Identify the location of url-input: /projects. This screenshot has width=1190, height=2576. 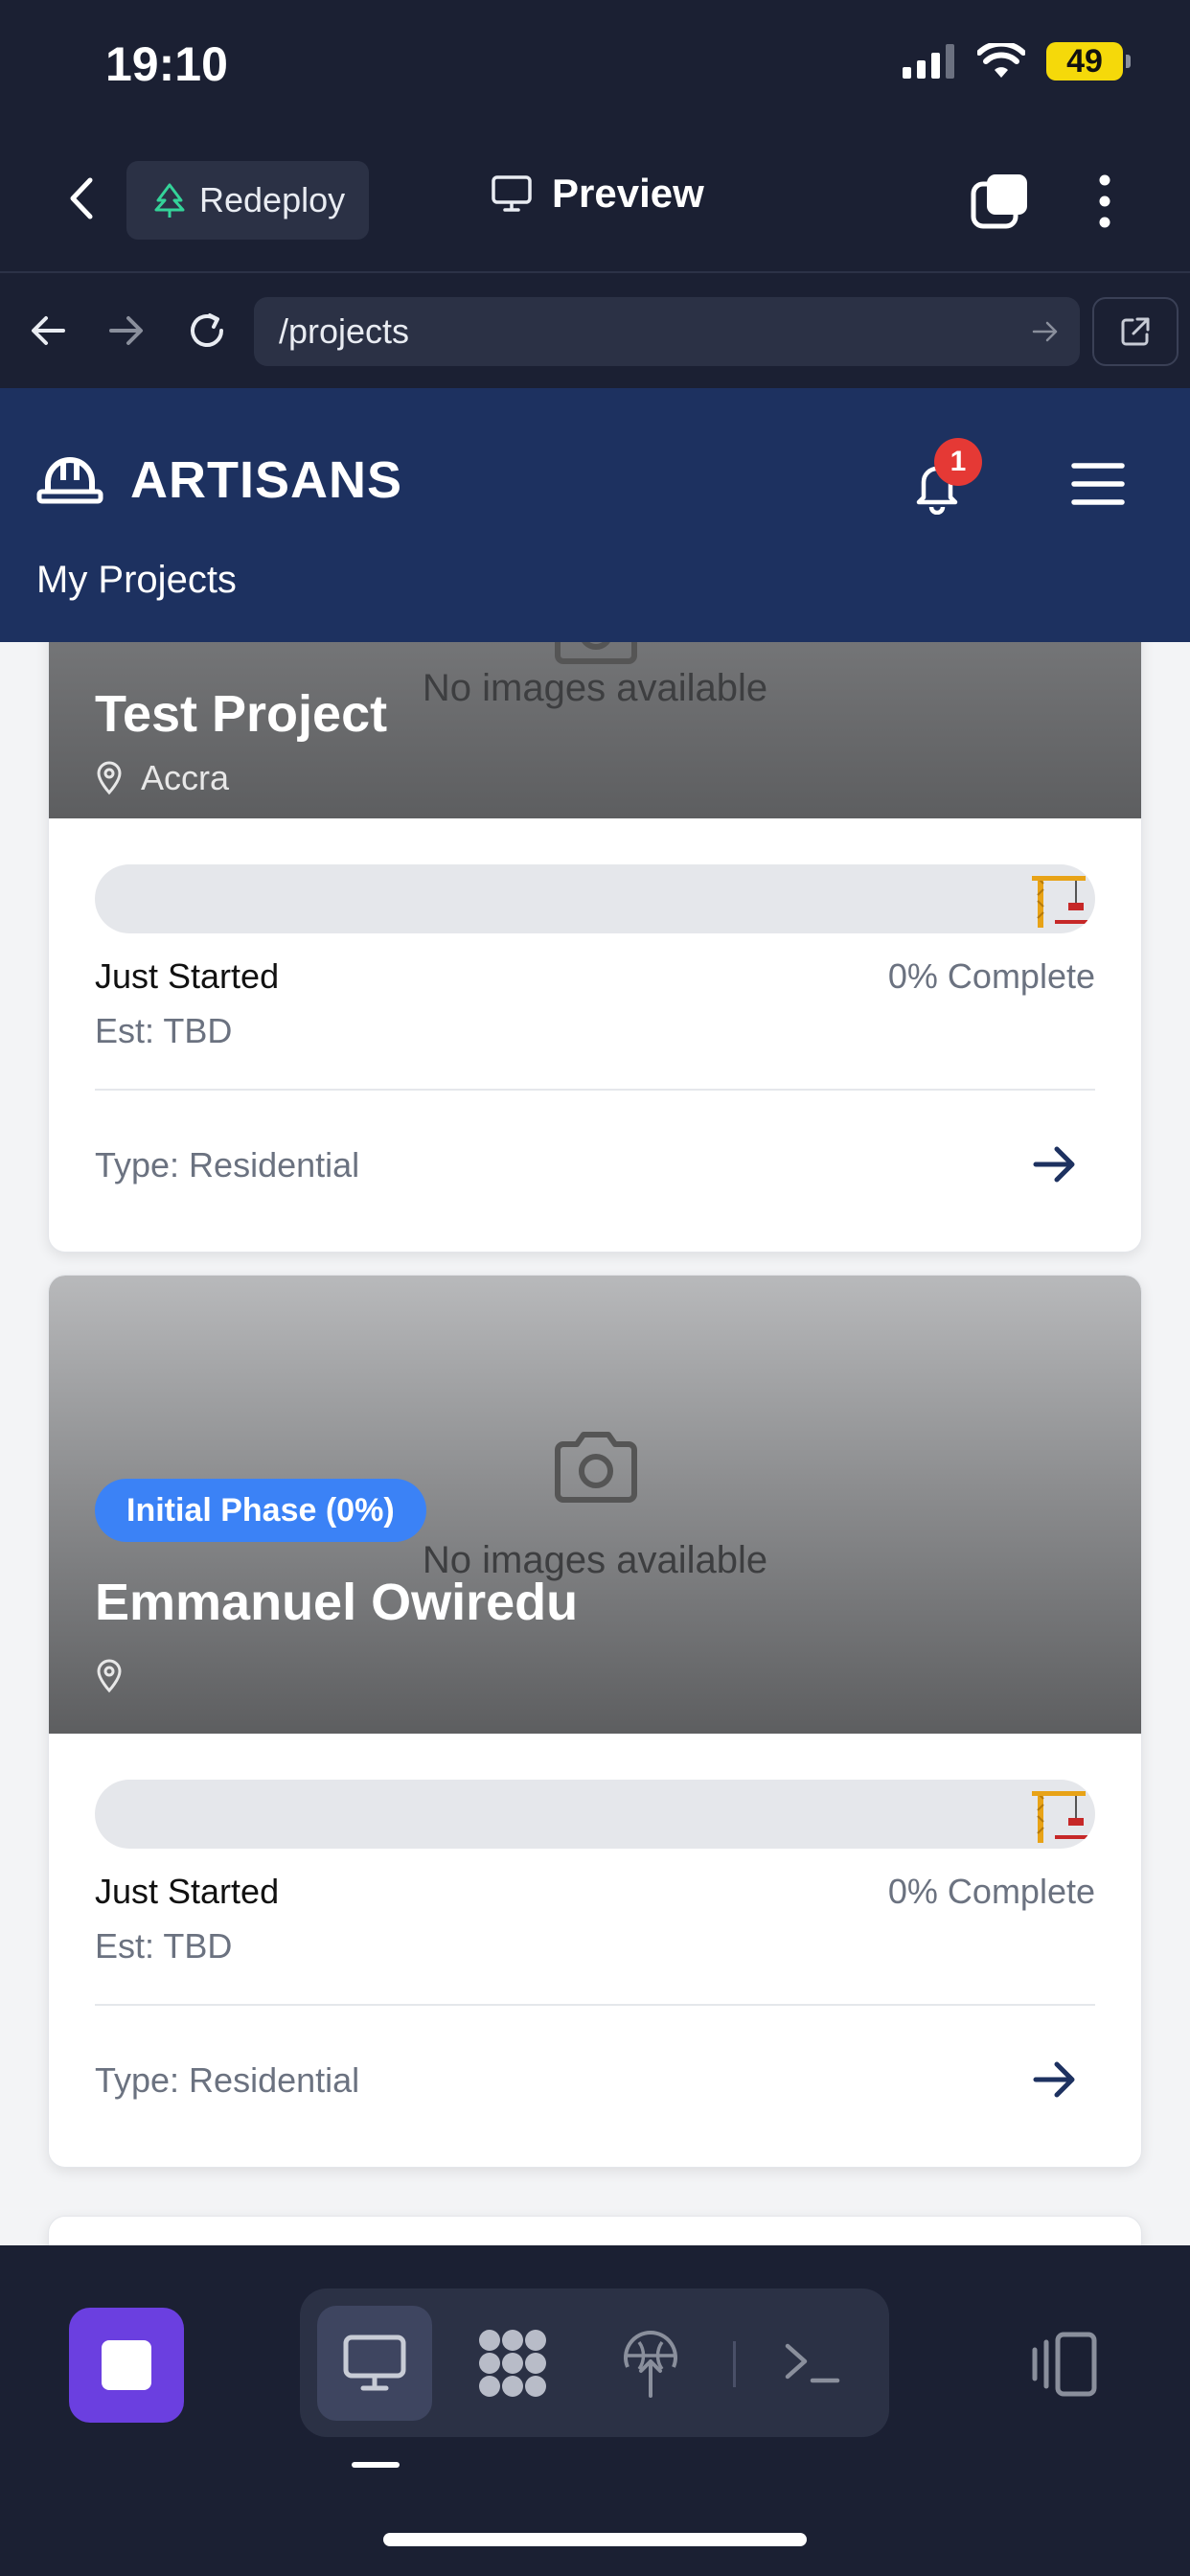
(667, 331).